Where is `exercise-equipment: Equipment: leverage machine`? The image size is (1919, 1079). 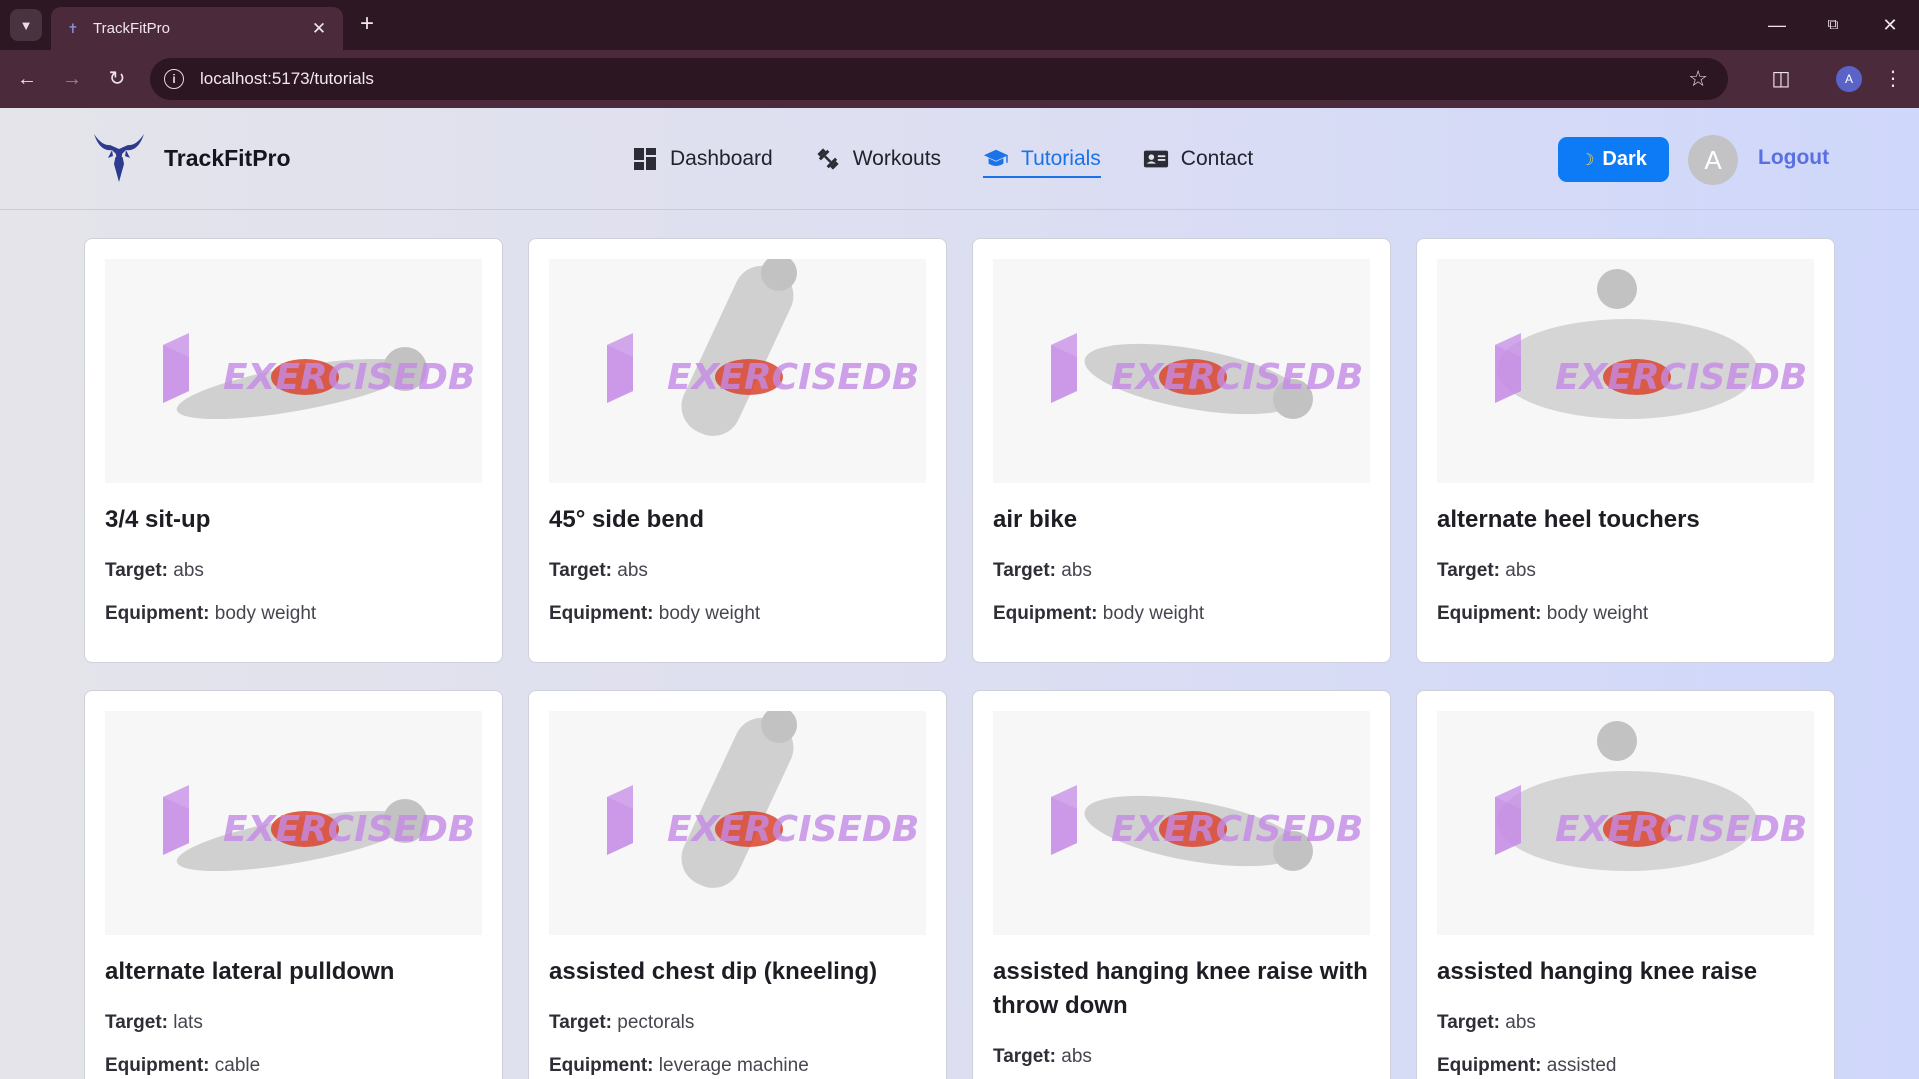
exercise-equipment: Equipment: leverage machine is located at coordinates (737, 1061).